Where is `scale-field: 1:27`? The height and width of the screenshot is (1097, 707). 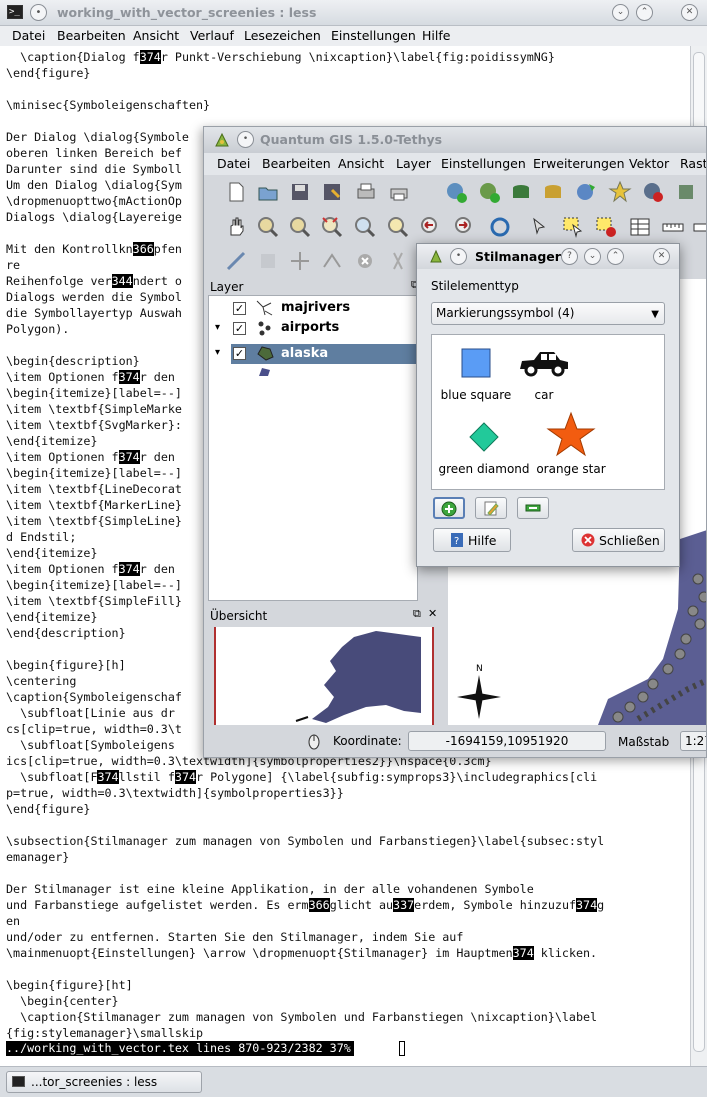 scale-field: 1:27 is located at coordinates (693, 741).